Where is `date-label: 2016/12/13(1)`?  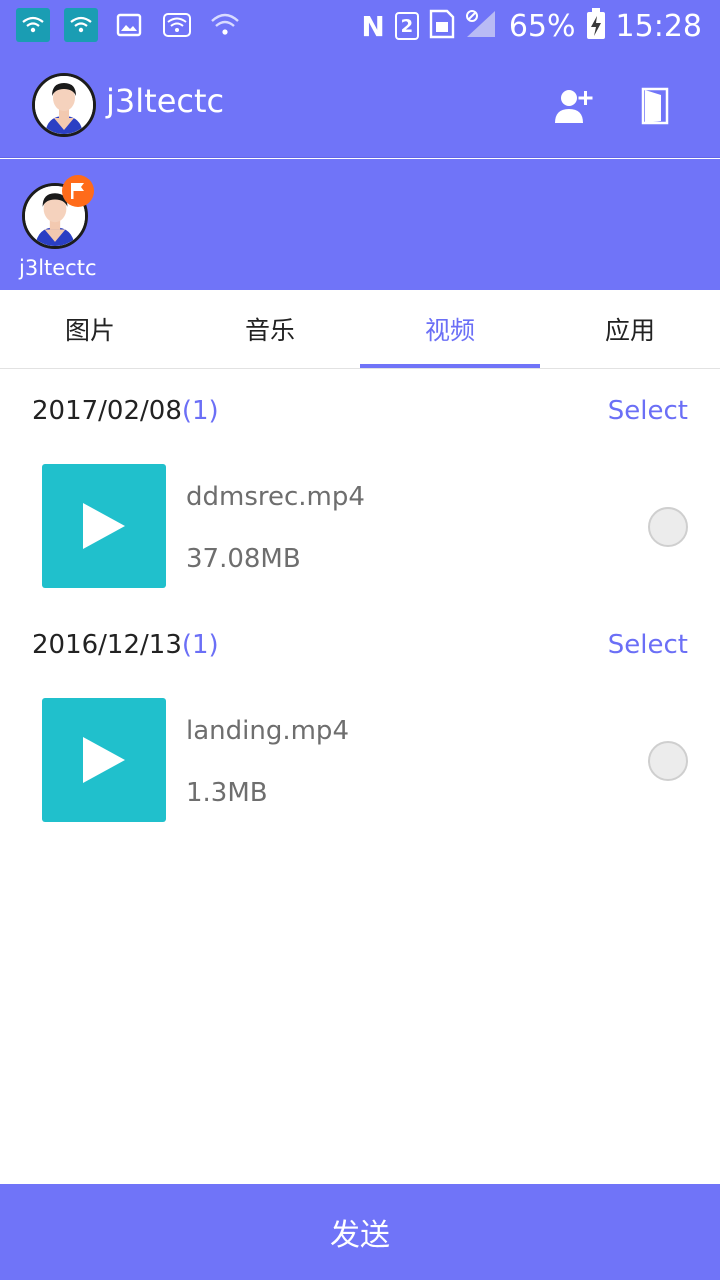
date-label: 2016/12/13(1) is located at coordinates (125, 645).